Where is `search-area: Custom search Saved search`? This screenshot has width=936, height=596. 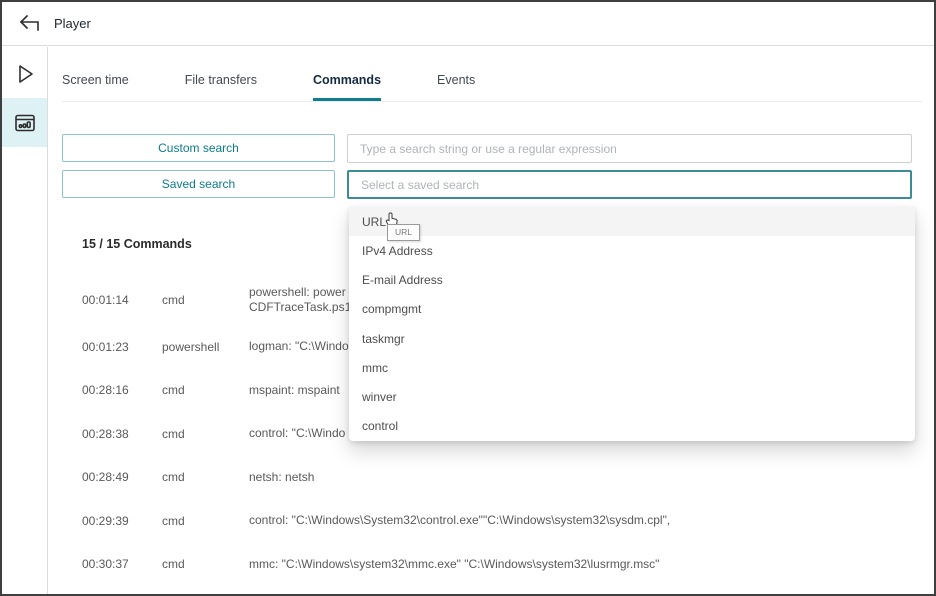 search-area: Custom search Saved search is located at coordinates (487, 166).